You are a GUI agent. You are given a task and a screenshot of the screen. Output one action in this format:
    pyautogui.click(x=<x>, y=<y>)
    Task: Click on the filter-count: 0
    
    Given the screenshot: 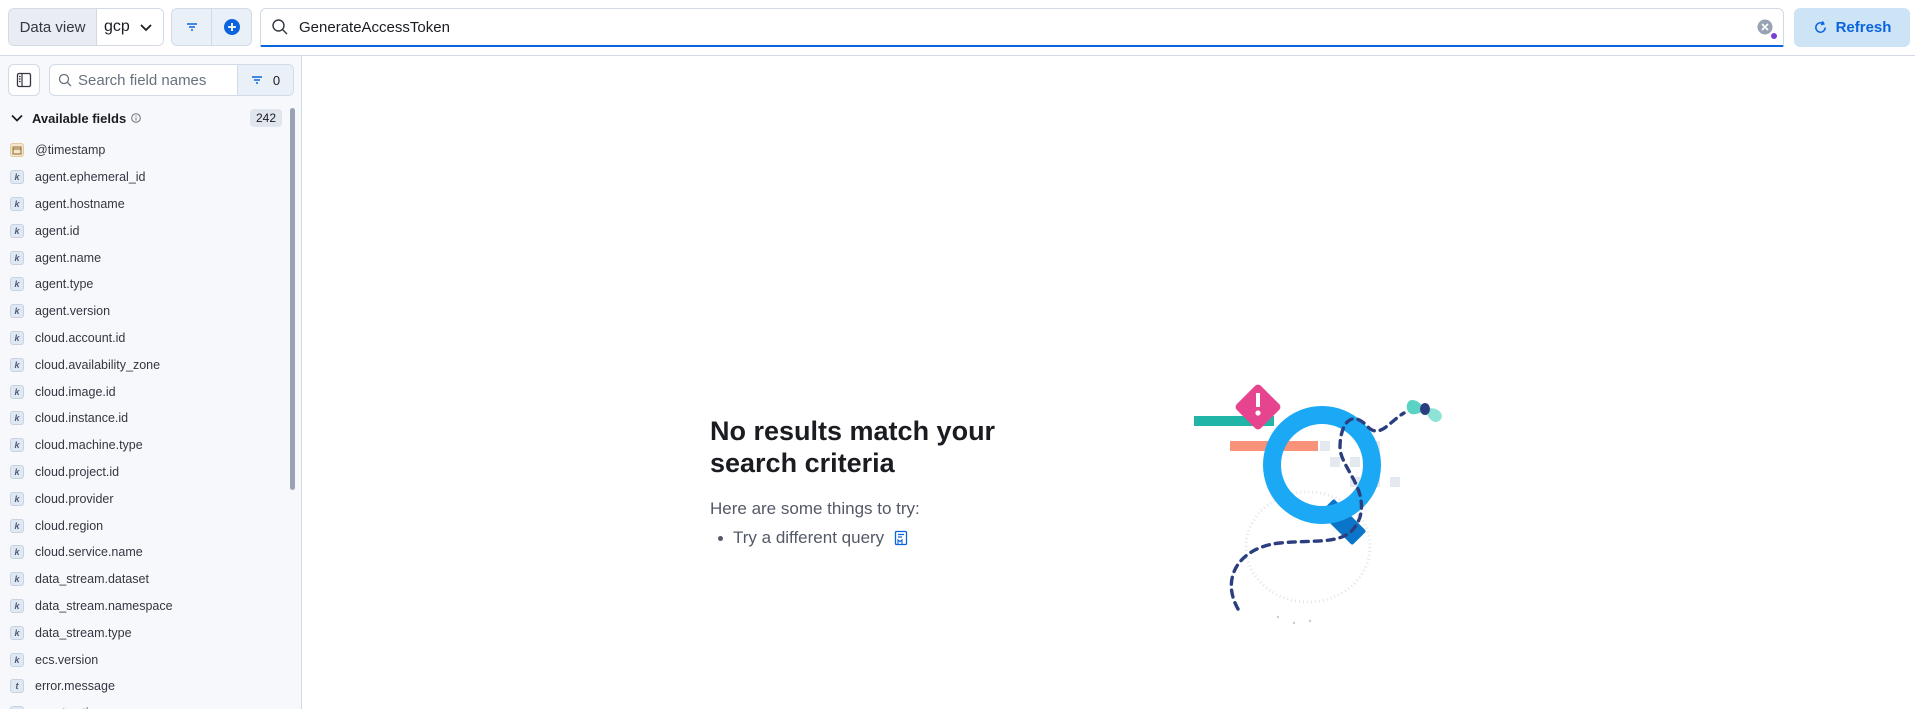 What is the action you would take?
    pyautogui.click(x=276, y=80)
    